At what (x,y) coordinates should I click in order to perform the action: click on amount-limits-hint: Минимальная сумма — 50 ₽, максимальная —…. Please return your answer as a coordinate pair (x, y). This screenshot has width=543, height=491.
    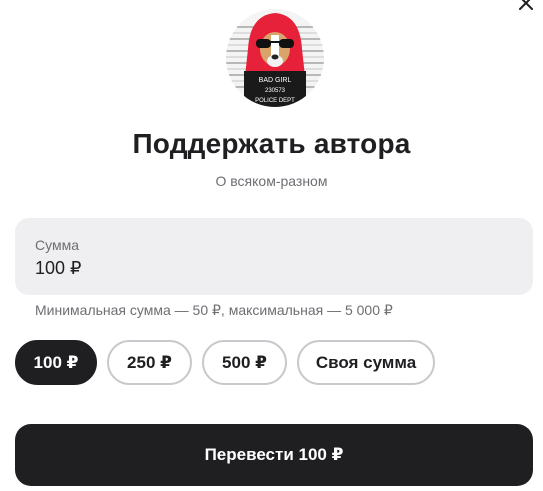
    Looking at the image, I should click on (214, 310).